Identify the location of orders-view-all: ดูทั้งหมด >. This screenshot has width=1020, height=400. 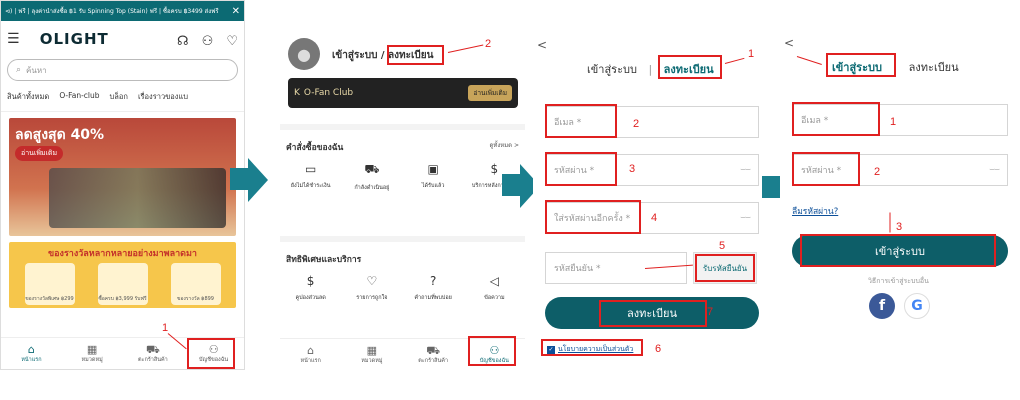
(504, 147).